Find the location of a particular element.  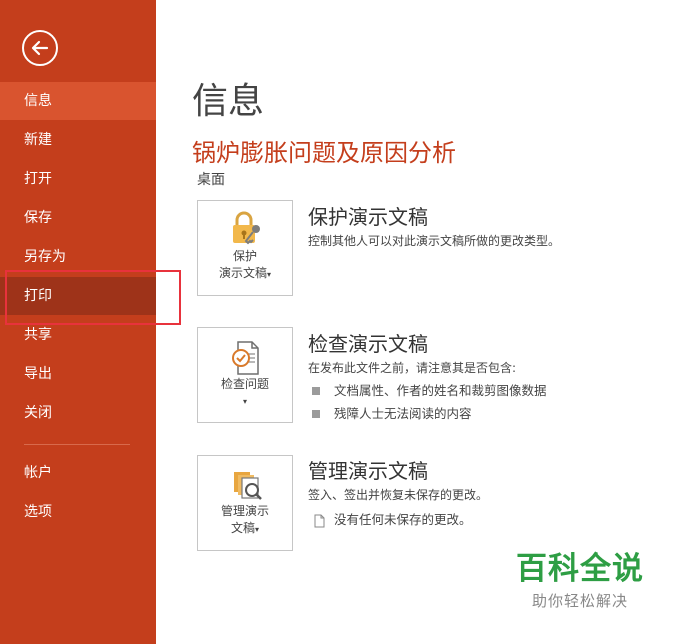

protect-heading: 保护演示文稿 is located at coordinates (368, 217).